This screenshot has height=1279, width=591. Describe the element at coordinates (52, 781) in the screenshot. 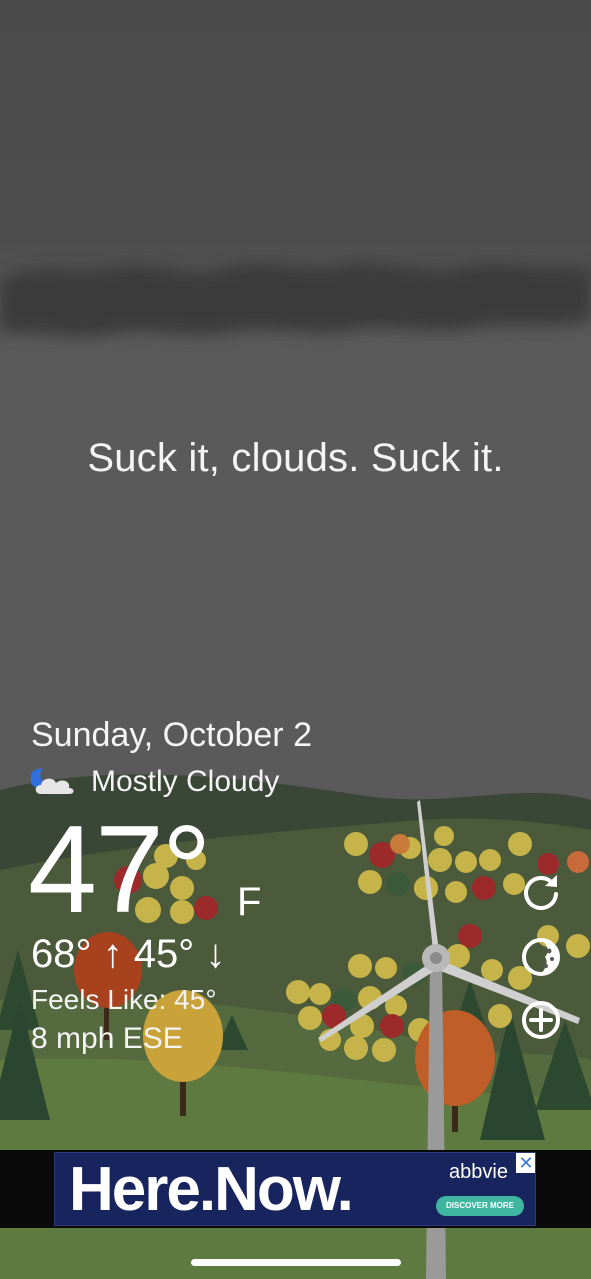

I see `partly-cloudy-night-icon` at that location.